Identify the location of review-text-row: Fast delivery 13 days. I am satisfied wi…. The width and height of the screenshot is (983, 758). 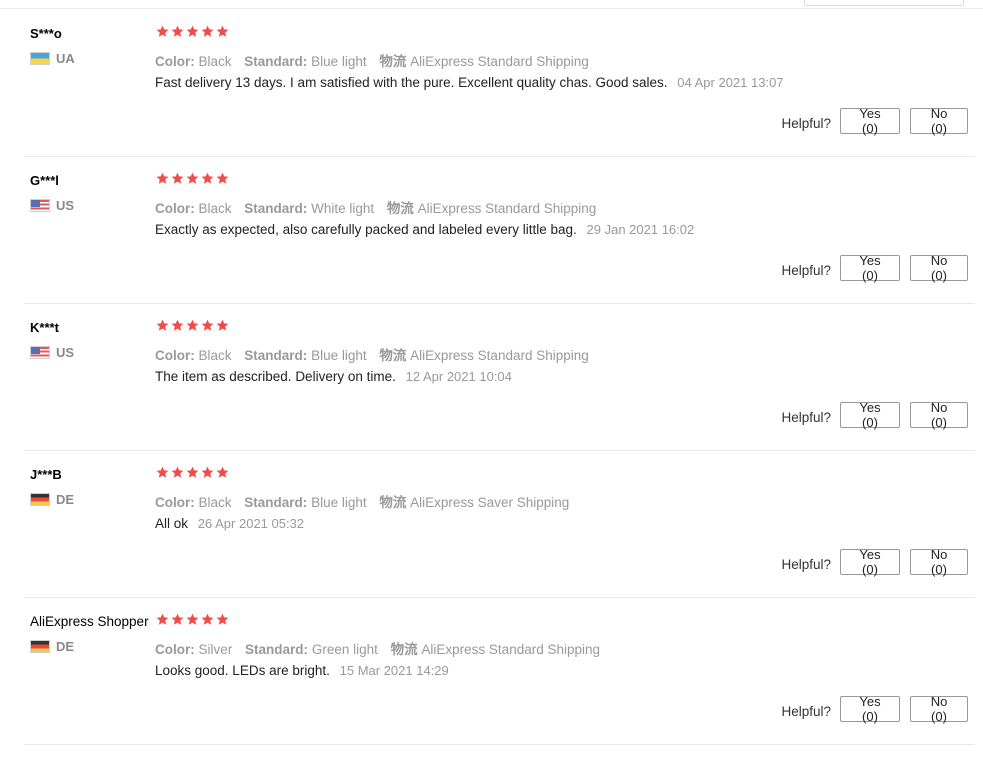
(469, 82).